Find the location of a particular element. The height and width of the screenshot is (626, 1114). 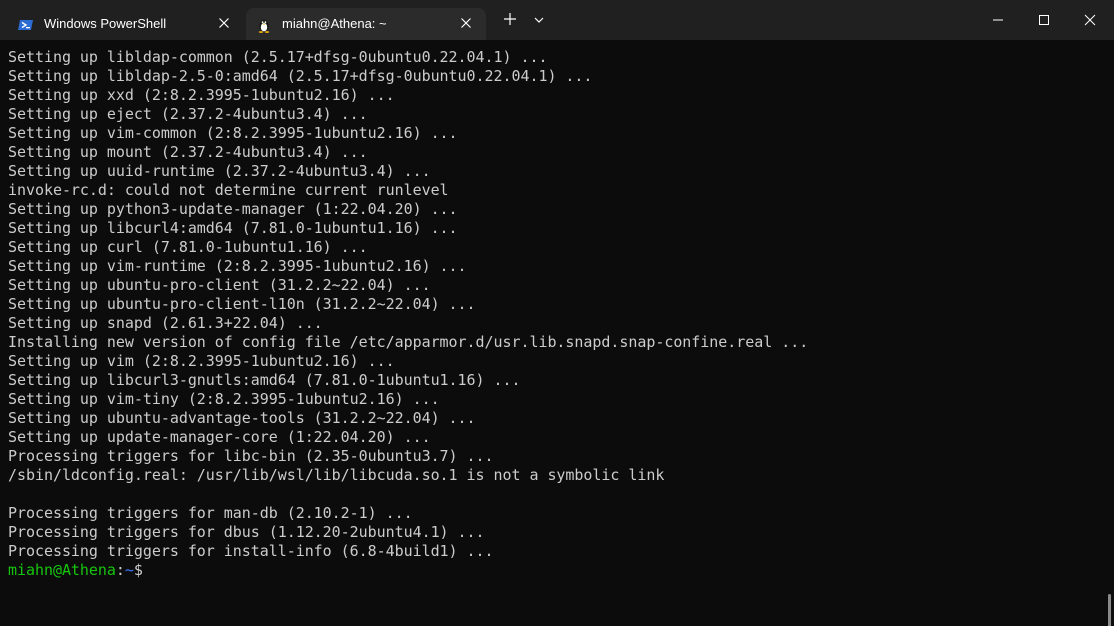

new-tab-button is located at coordinates (510, 20).